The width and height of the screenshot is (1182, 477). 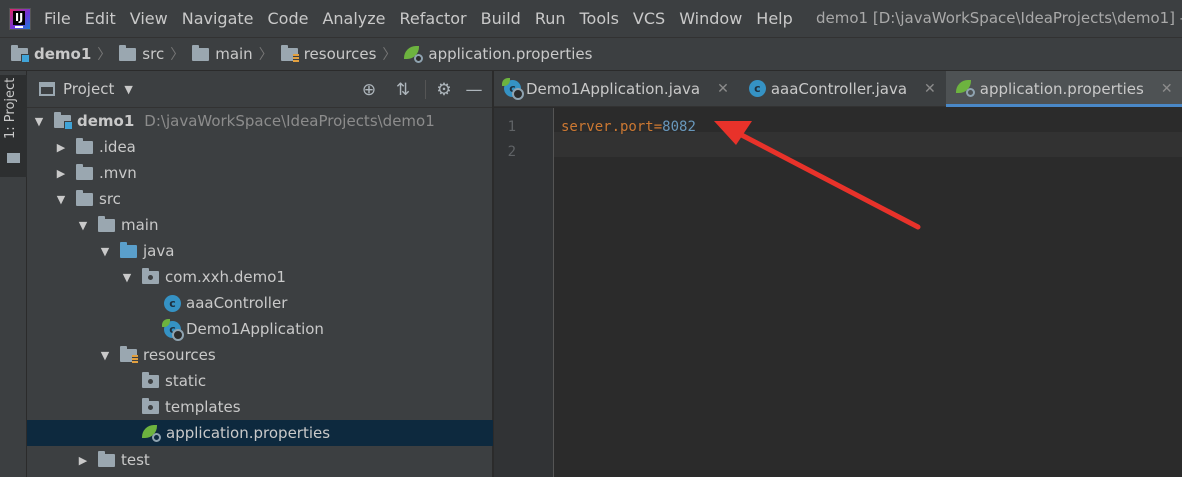 What do you see at coordinates (100, 18) in the screenshot?
I see `menu-edit: Edit` at bounding box center [100, 18].